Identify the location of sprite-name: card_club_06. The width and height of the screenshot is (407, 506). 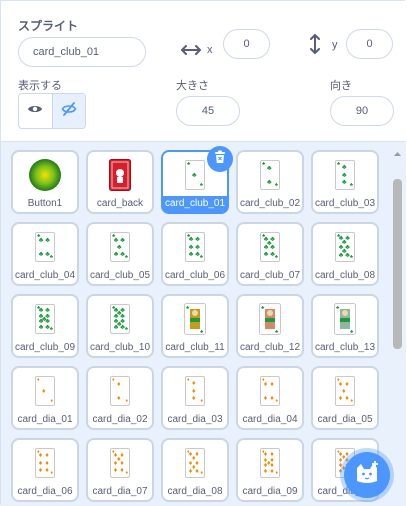
(195, 275).